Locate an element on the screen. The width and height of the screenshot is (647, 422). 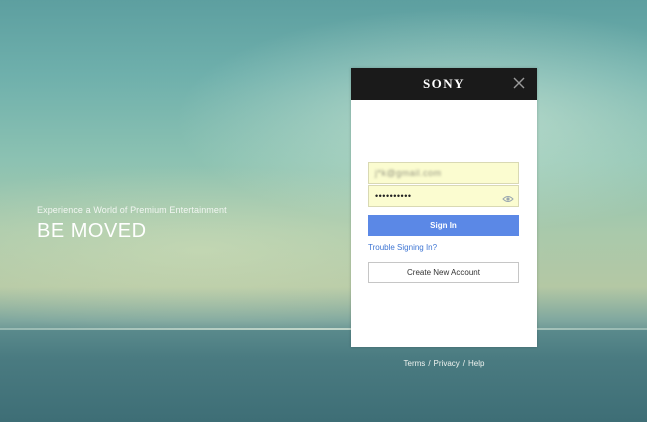
show-password-eye-icon is located at coordinates (508, 196).